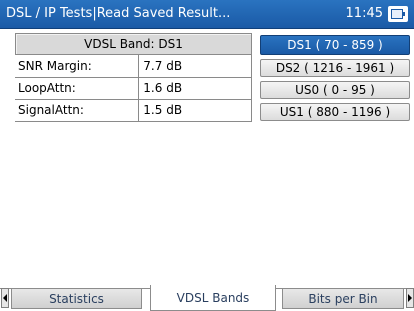 Image resolution: width=414 pixels, height=311 pixels. I want to click on table-row: SignalAttn: 1.5 dB, so click(133, 110).